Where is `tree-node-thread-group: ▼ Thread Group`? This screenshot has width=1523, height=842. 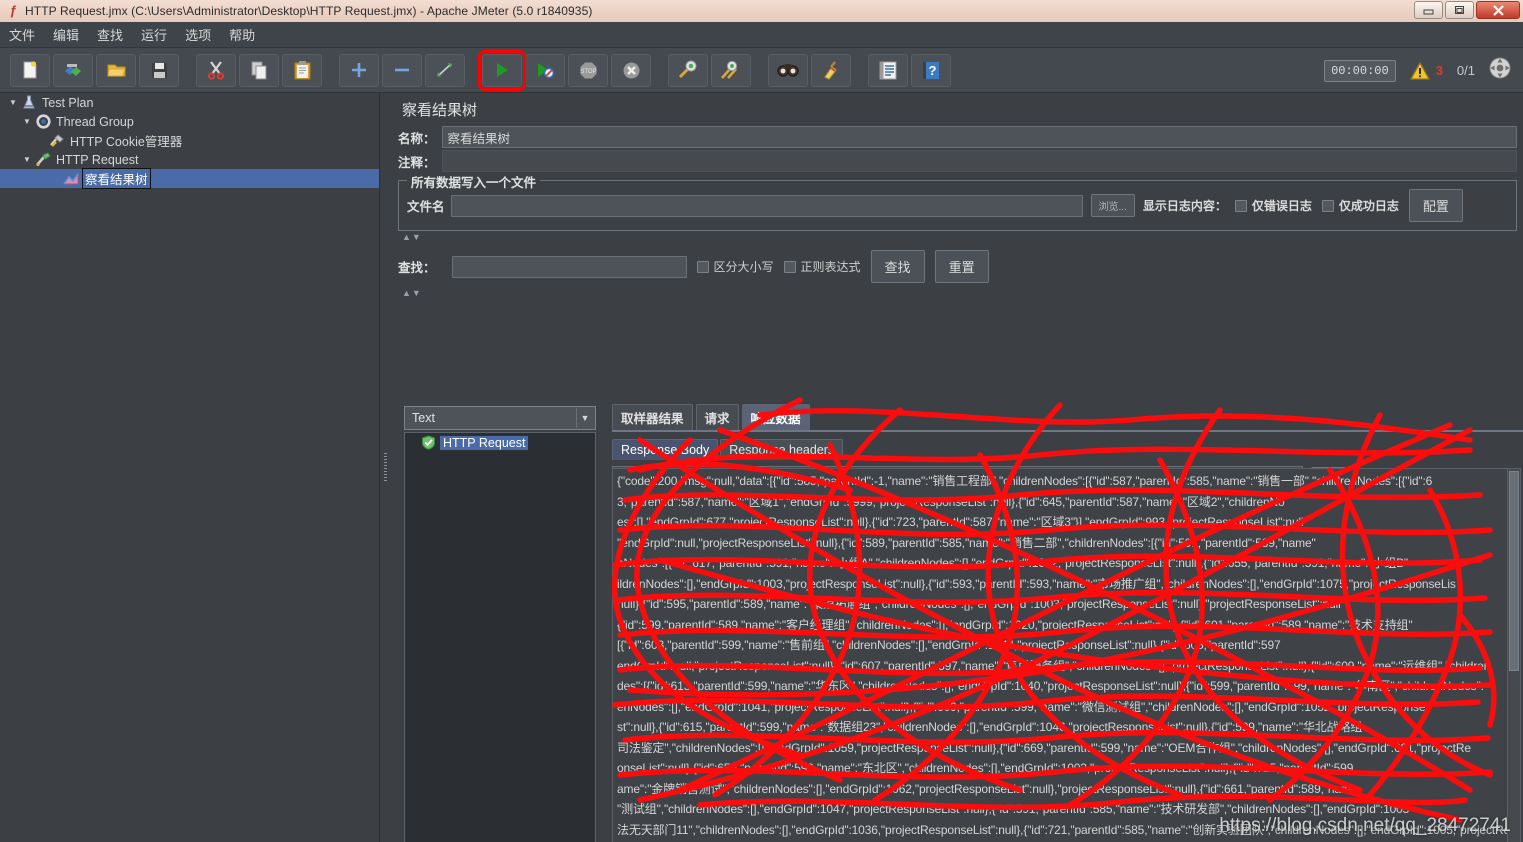 tree-node-thread-group: ▼ Thread Group is located at coordinates (189, 121).